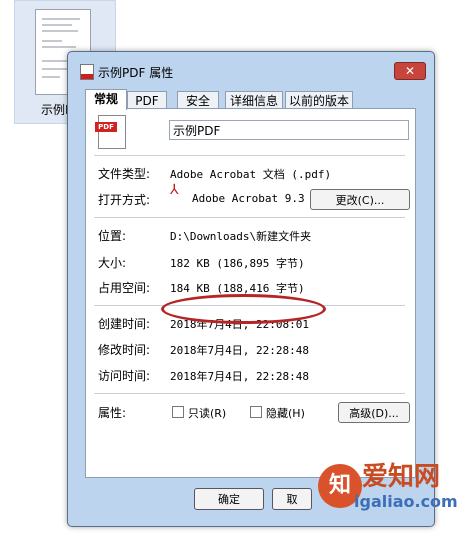 The height and width of the screenshot is (538, 476). What do you see at coordinates (147, 100) in the screenshot?
I see `tab-pdf: PDF` at bounding box center [147, 100].